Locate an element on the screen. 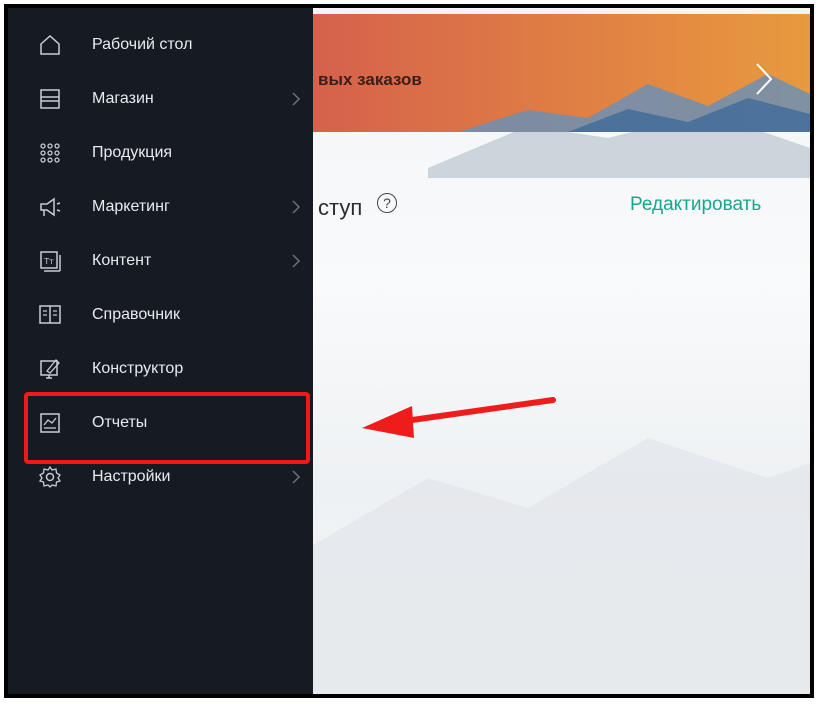 The image size is (822, 704). store-icon is located at coordinates (50, 99).